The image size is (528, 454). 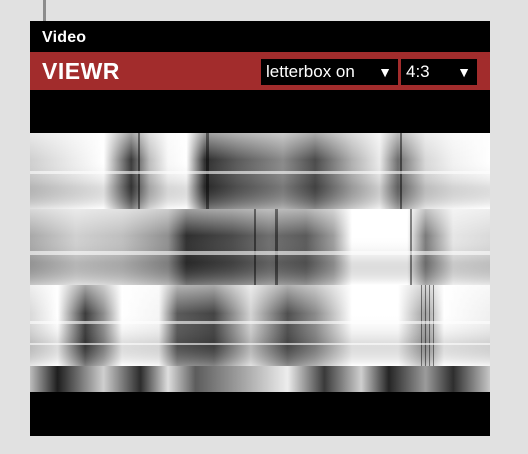 What do you see at coordinates (260, 71) in the screenshot?
I see `module-header-bar: VIEWR letterbox on ▼ 4:3 ▼` at bounding box center [260, 71].